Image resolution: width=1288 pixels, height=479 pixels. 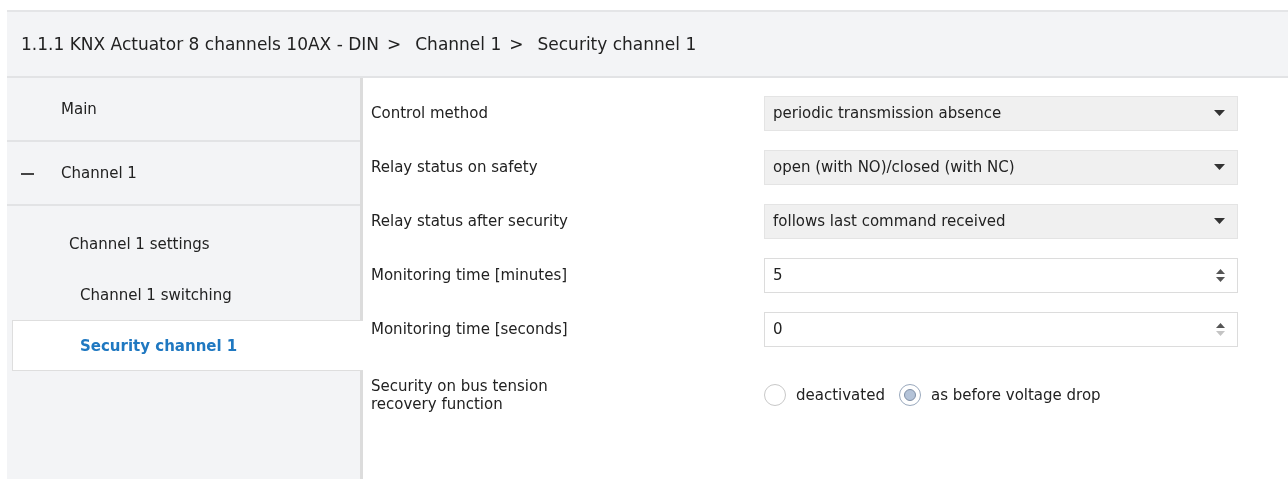 What do you see at coordinates (1001, 329) in the screenshot?
I see `number-field: 0` at bounding box center [1001, 329].